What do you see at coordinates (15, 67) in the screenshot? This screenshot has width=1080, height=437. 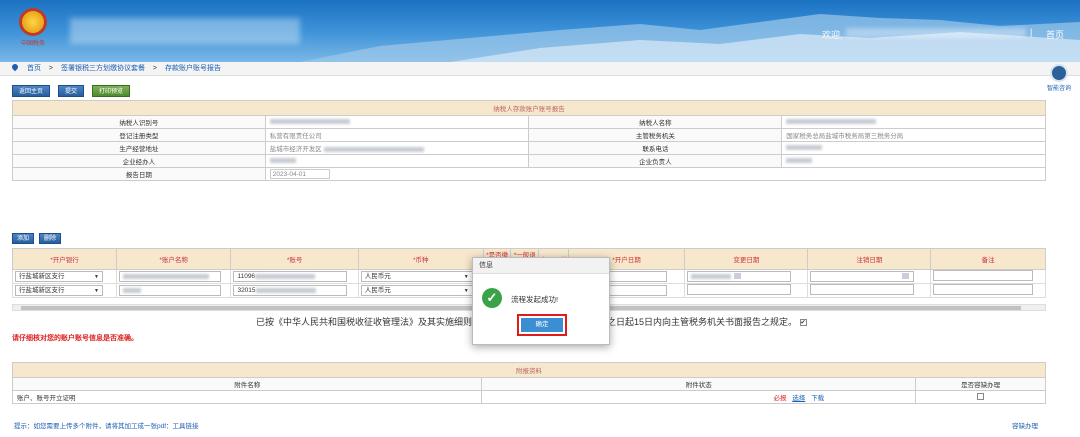 I see `location-pin-icon` at bounding box center [15, 67].